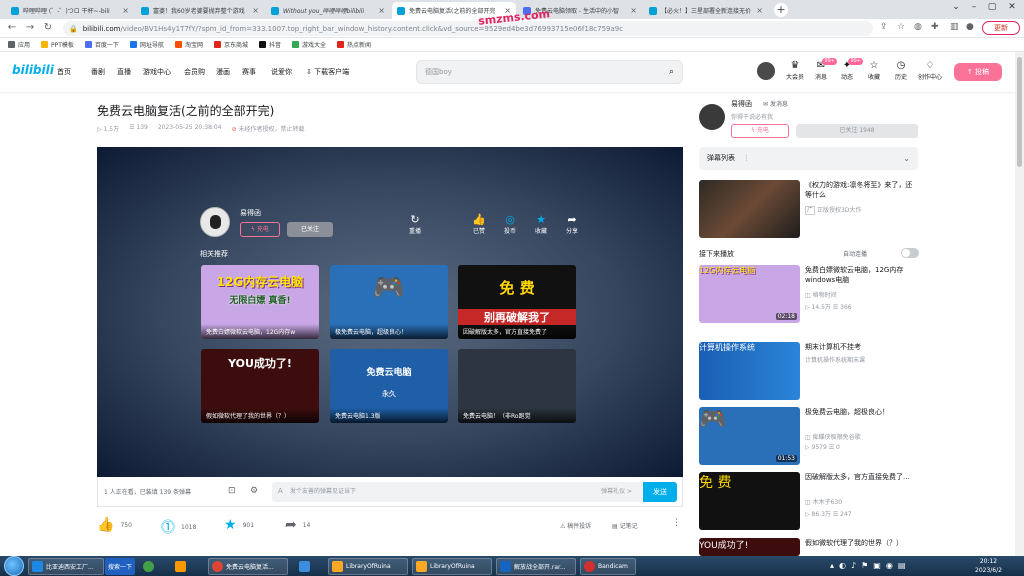 This screenshot has height=576, width=1024. What do you see at coordinates (625, 525) in the screenshot?
I see `notes-button: ▤ 记笔记` at bounding box center [625, 525].